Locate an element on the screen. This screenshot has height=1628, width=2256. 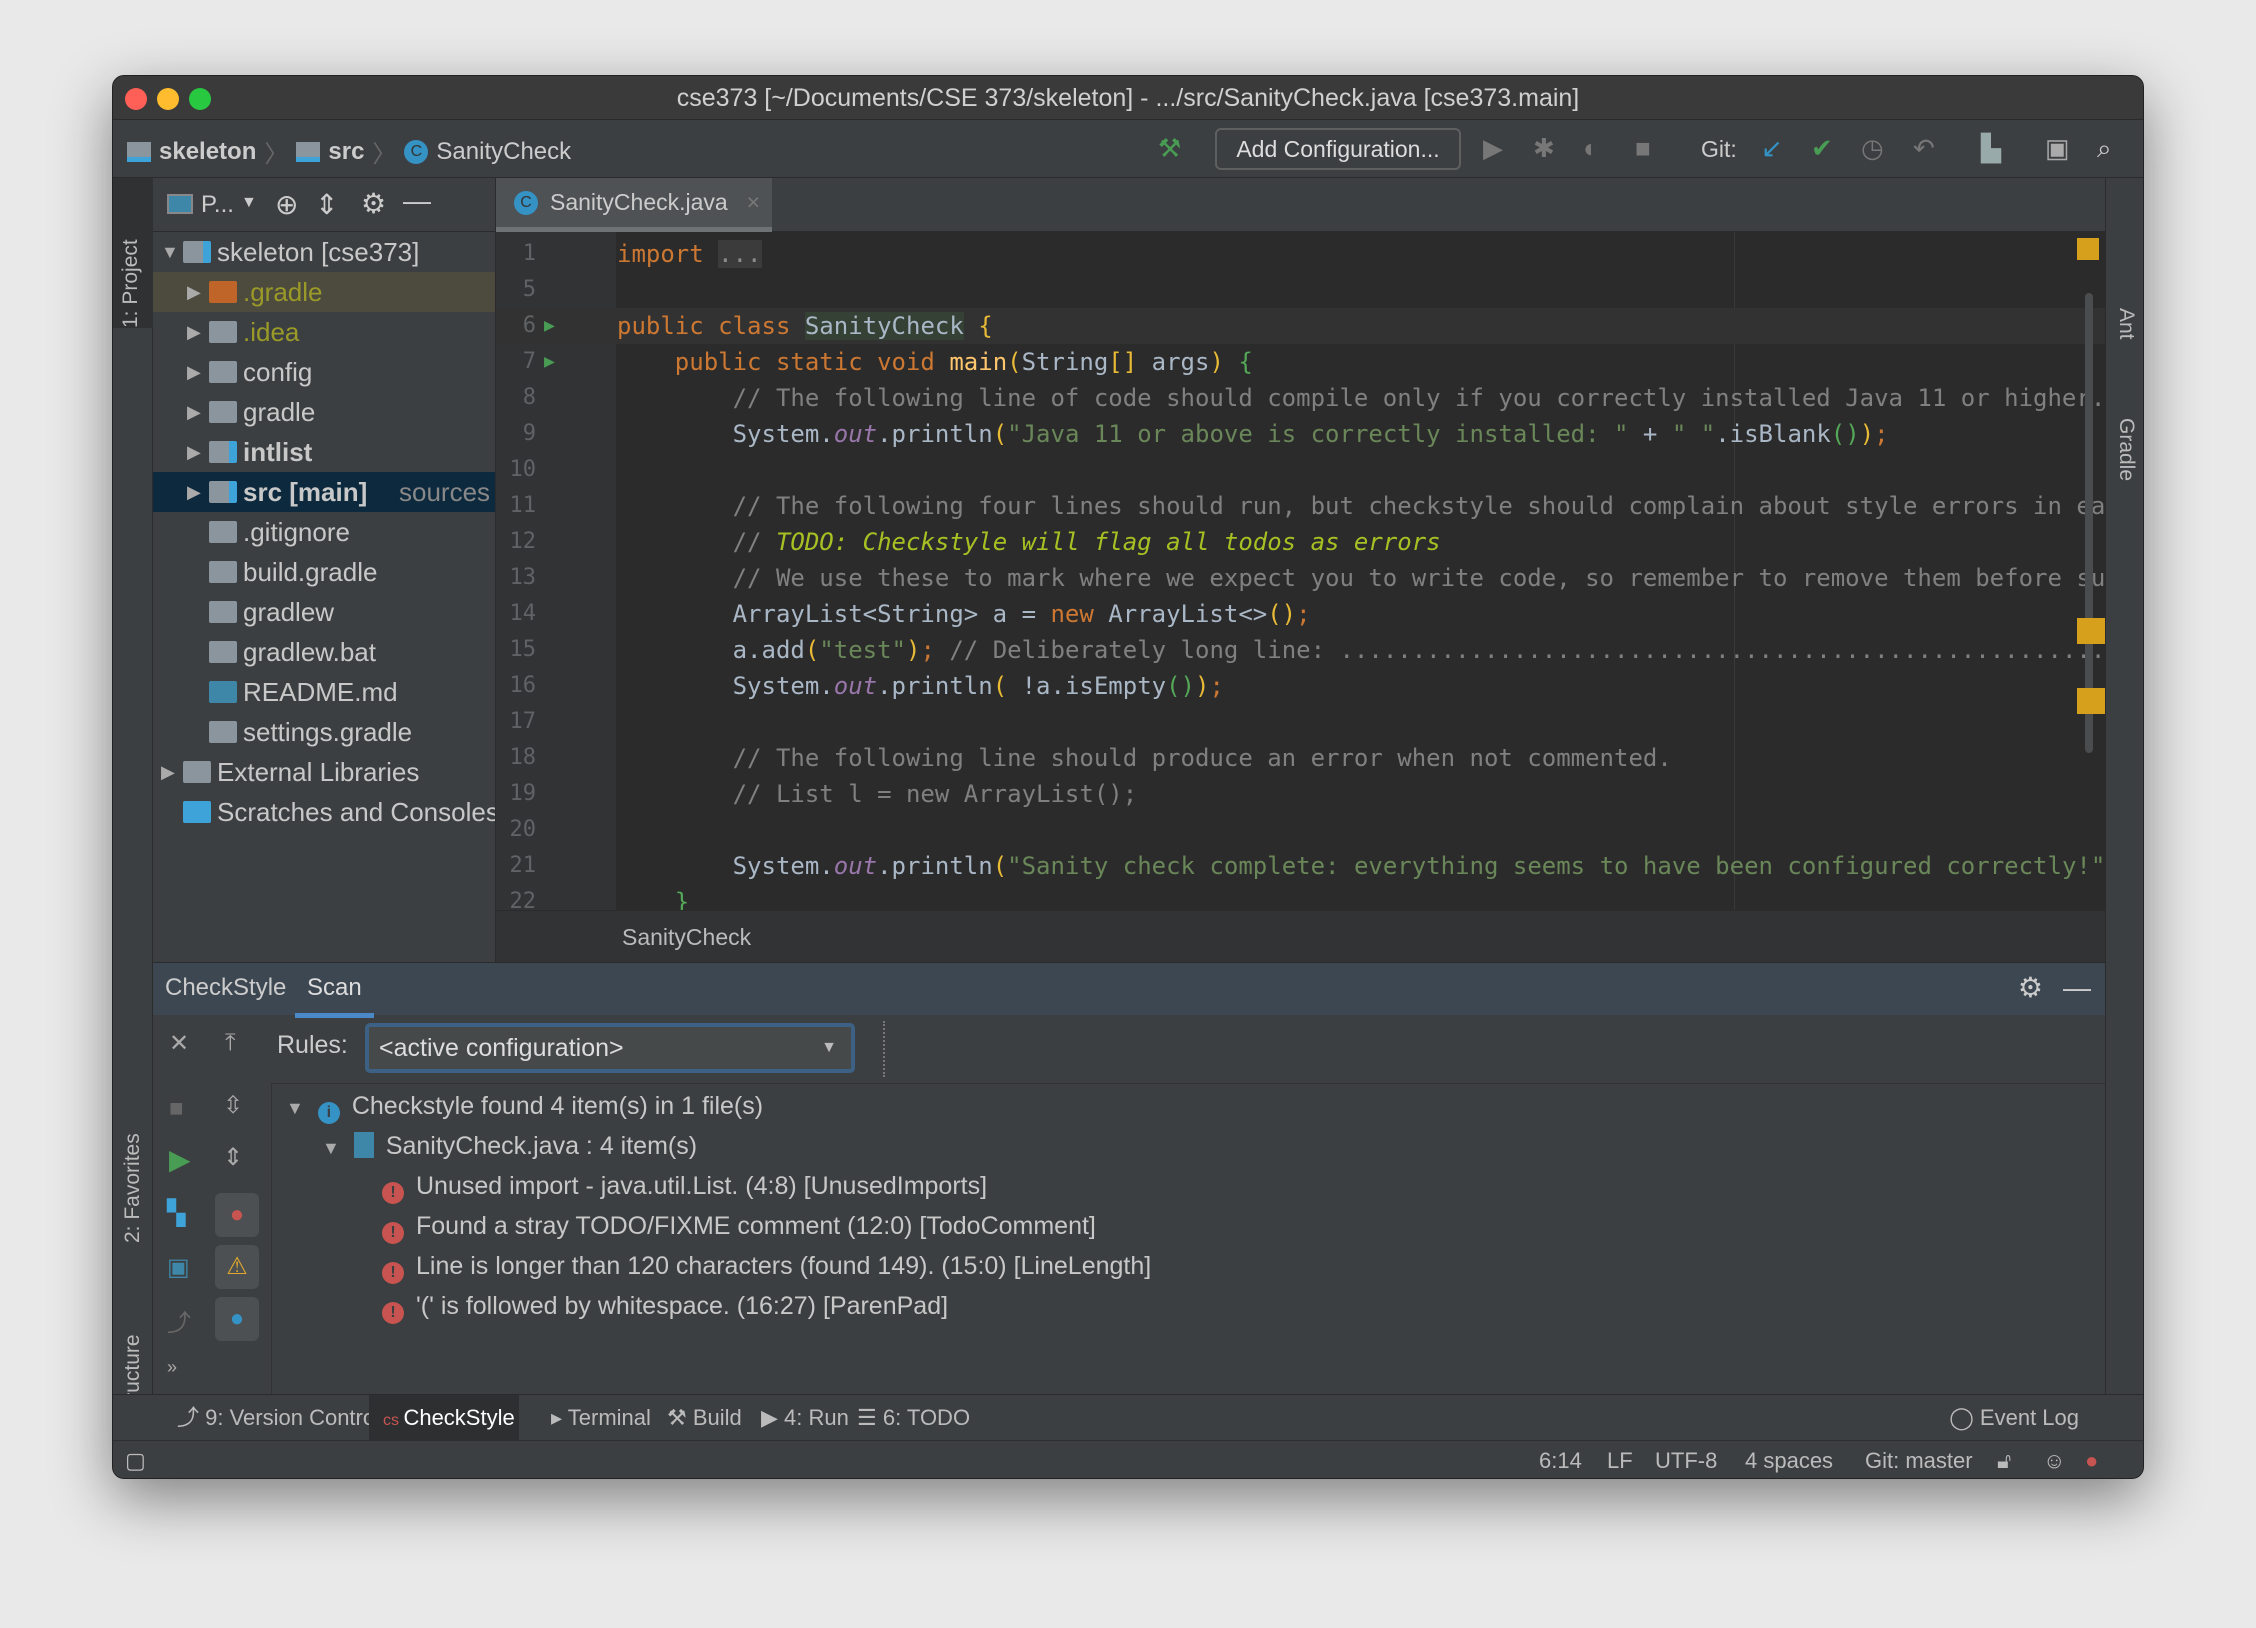
project-tool-button: 1: Project is located at coordinates (131, 283).